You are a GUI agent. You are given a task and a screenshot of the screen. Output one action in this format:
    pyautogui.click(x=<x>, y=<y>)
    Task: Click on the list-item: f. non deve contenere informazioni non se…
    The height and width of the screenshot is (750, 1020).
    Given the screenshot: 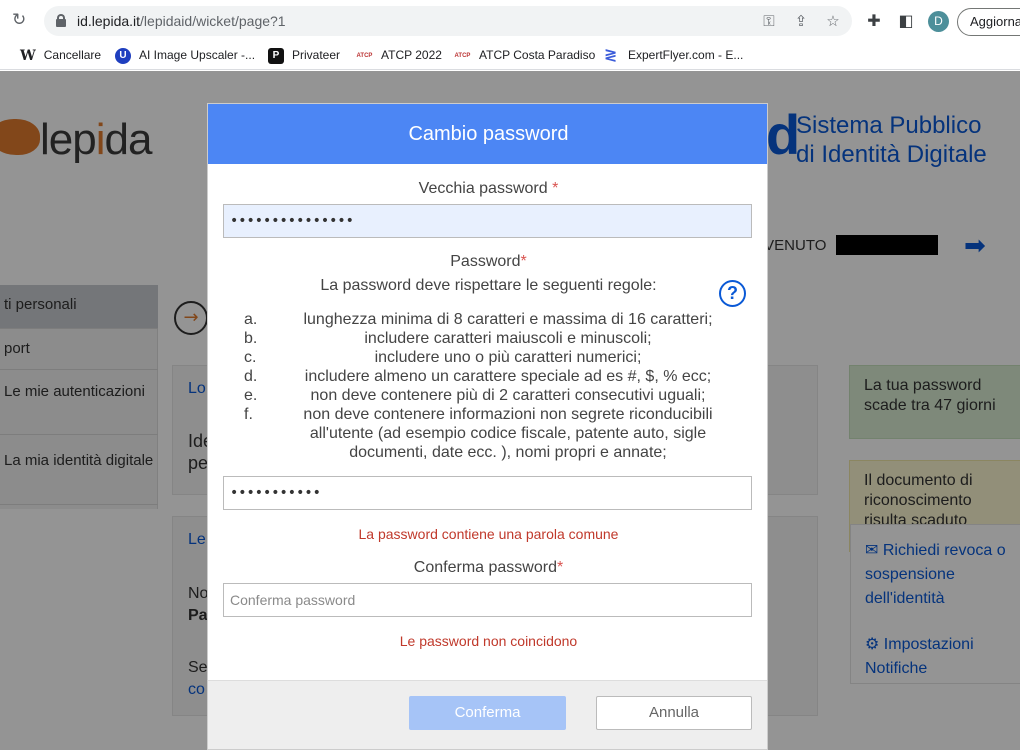 What is the action you would take?
    pyautogui.click(x=478, y=433)
    